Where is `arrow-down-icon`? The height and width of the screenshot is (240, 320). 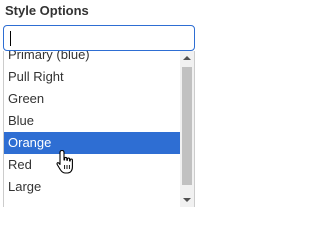 arrow-down-icon is located at coordinates (187, 200).